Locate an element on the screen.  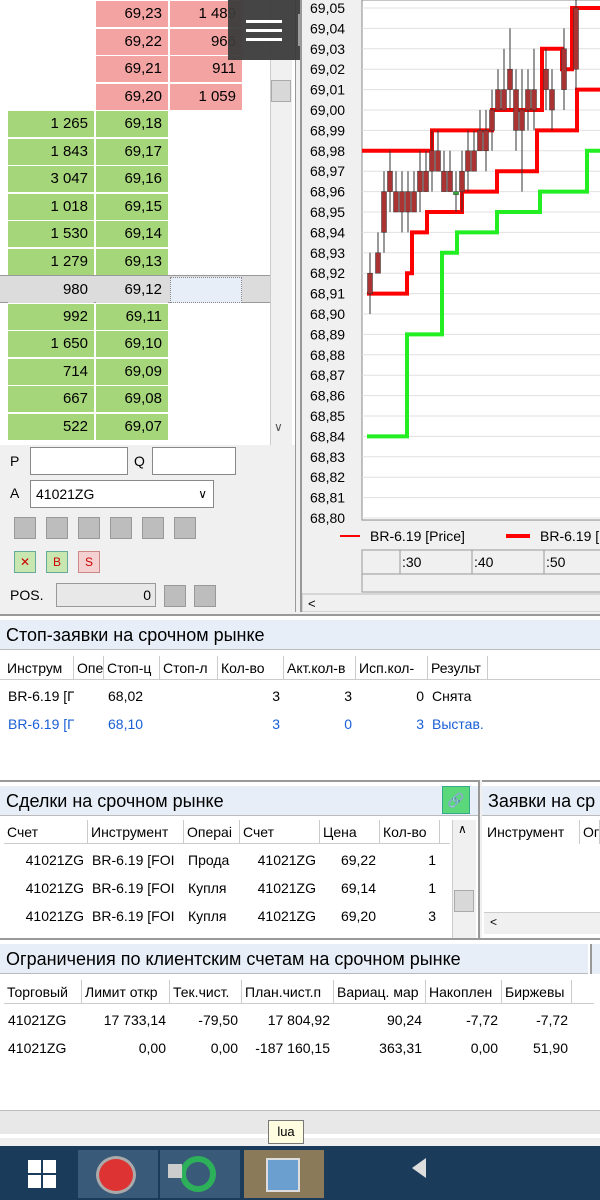
trades-col-5: Кол-во is located at coordinates (410, 832).